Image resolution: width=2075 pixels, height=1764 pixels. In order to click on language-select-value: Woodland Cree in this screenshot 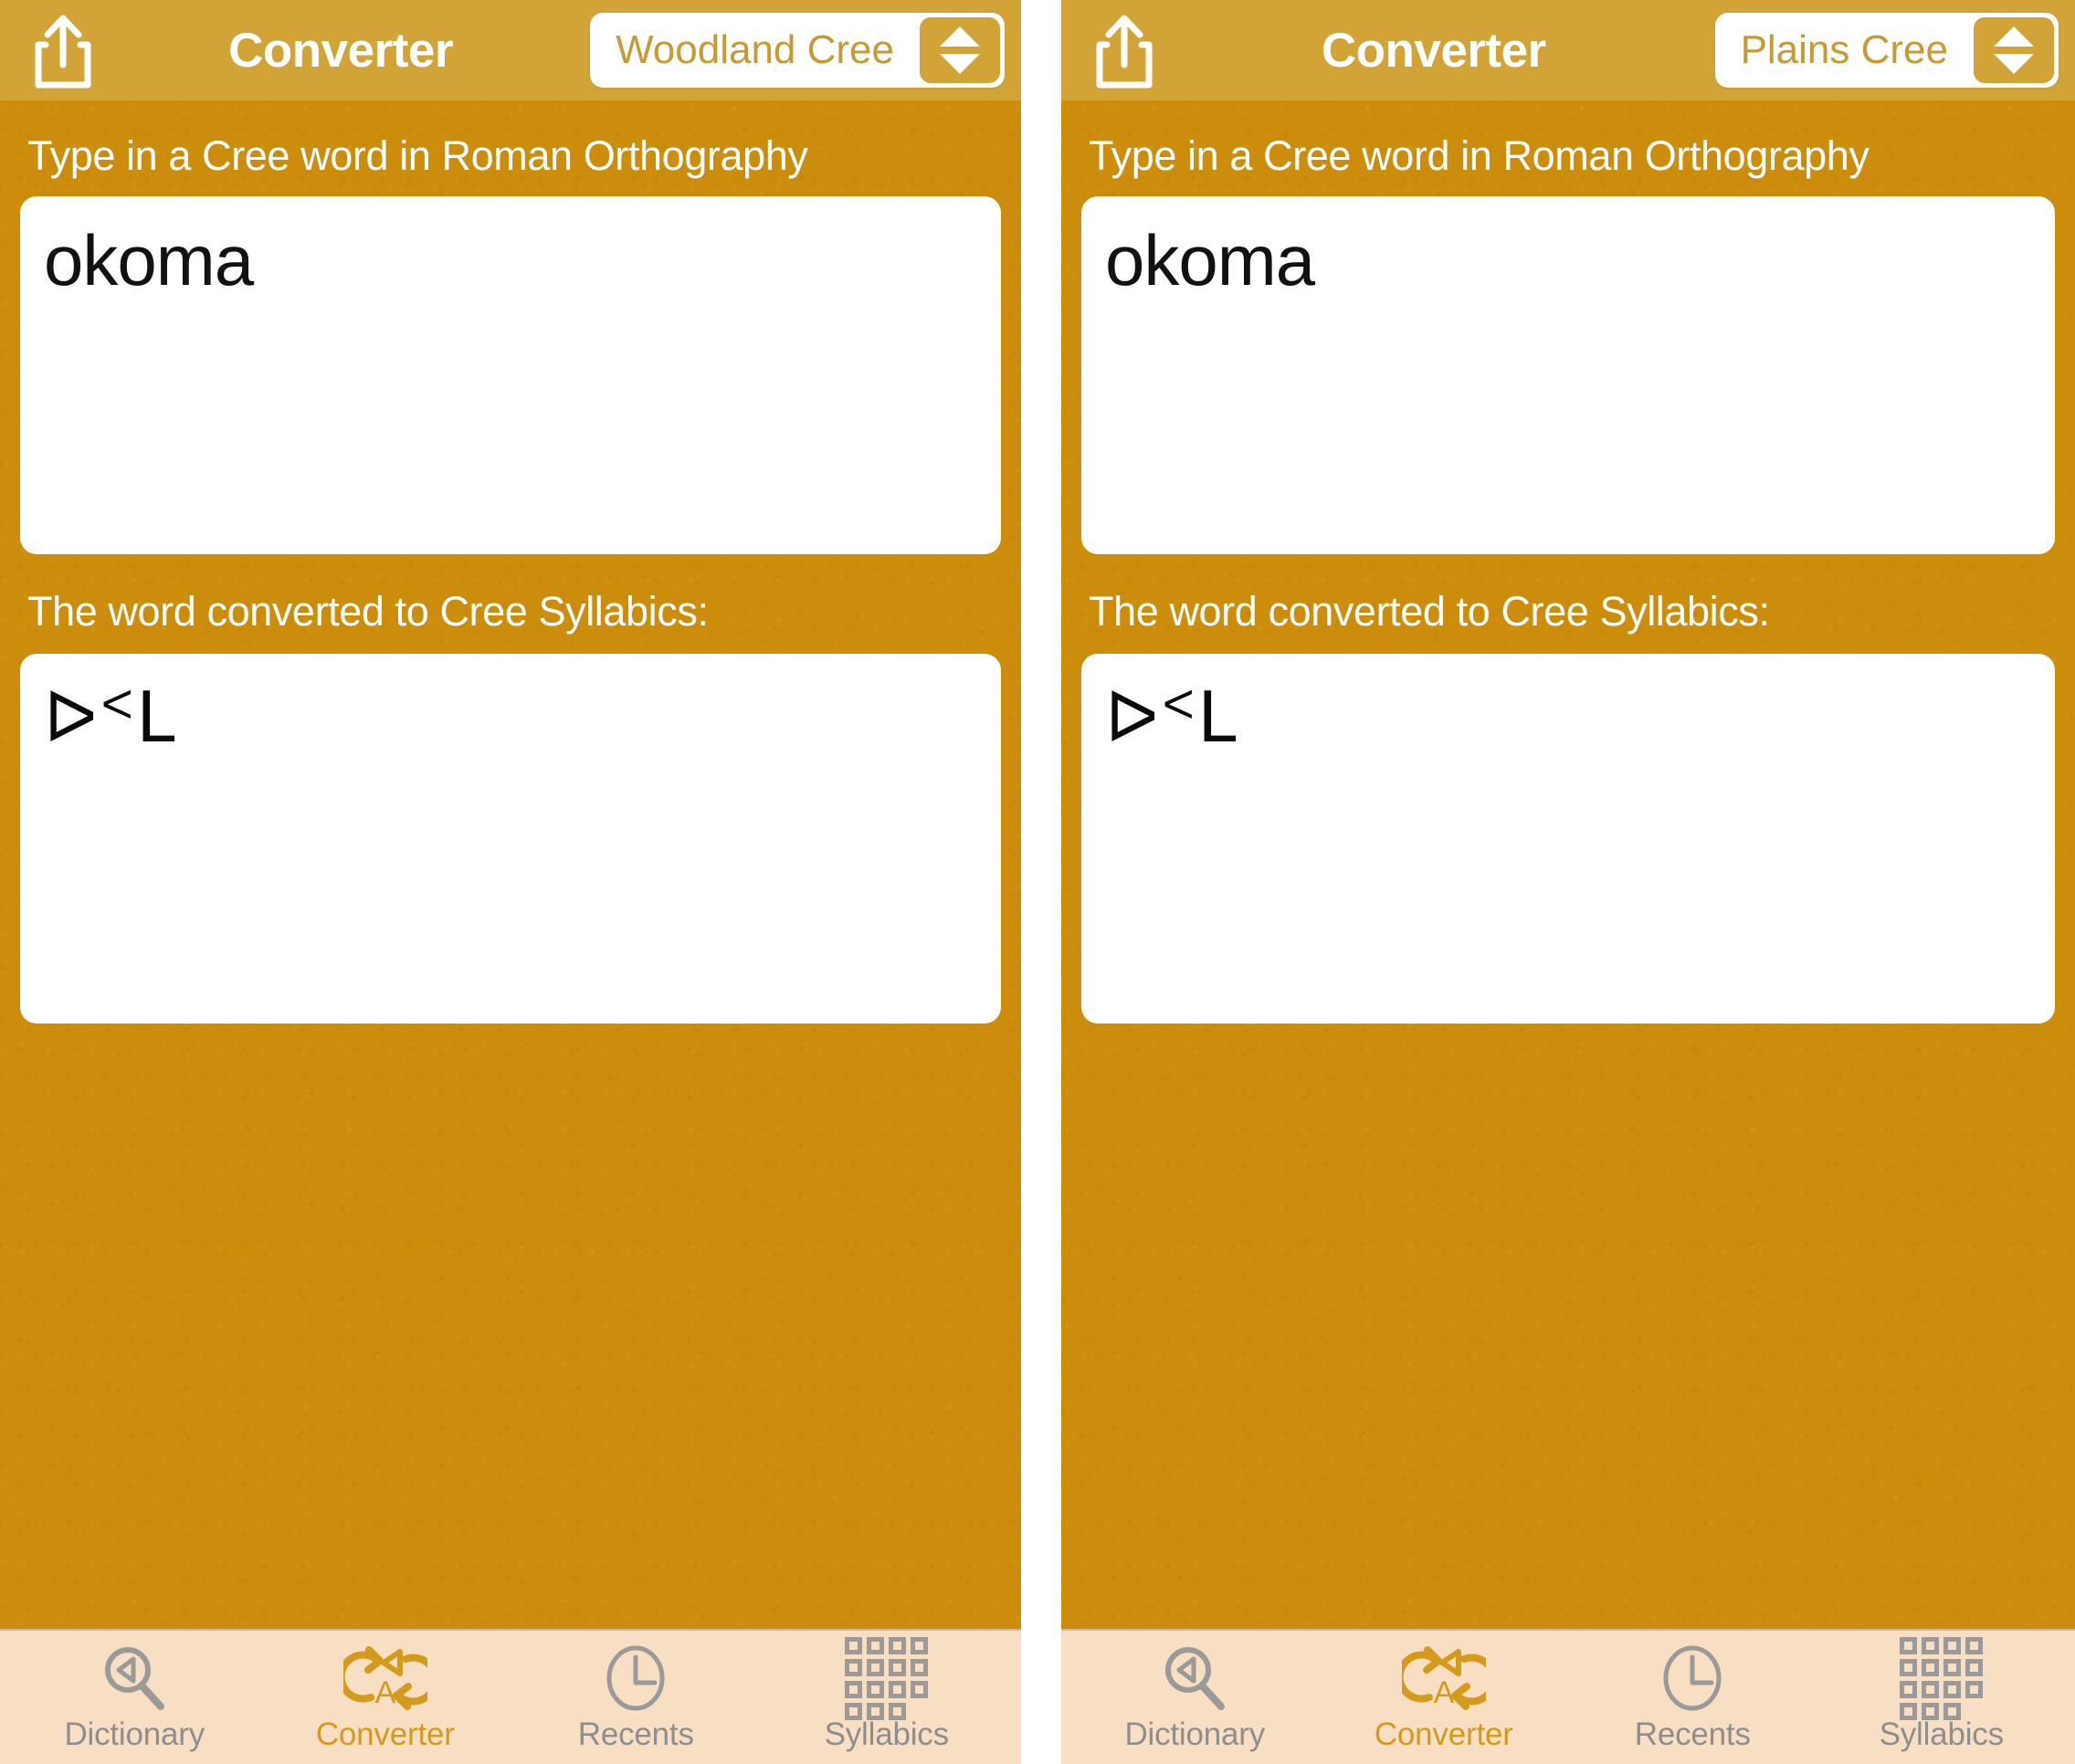, I will do `click(755, 50)`.